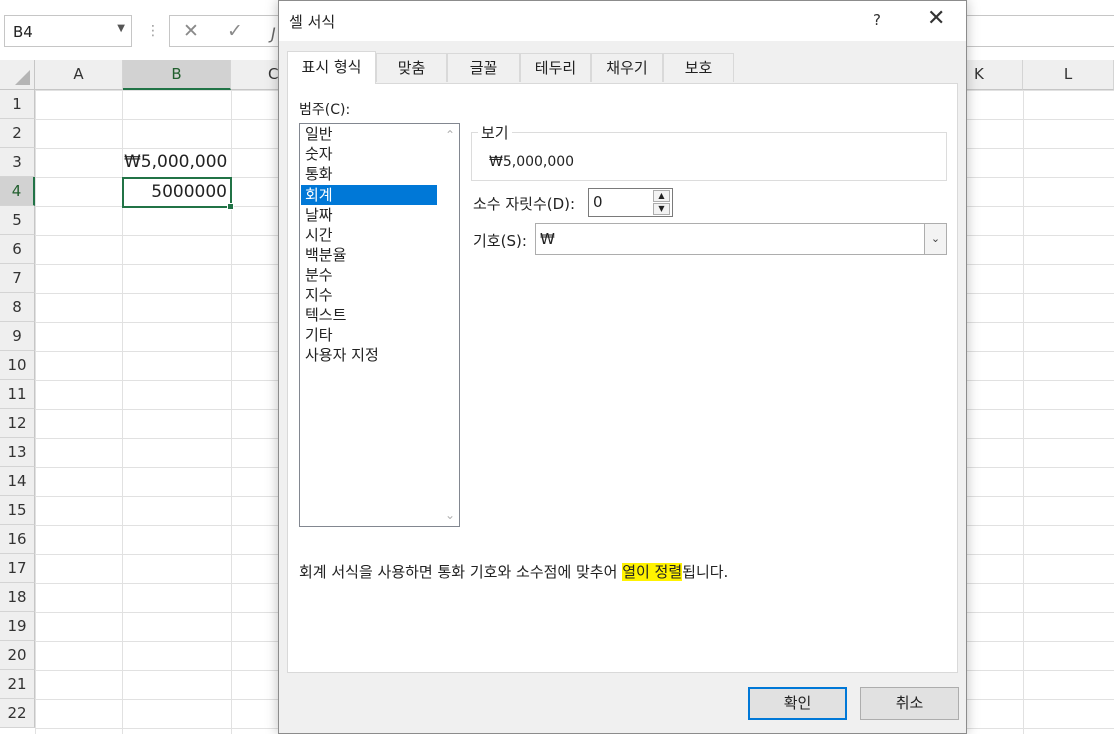  What do you see at coordinates (547, 239) in the screenshot?
I see `symbol-value: ₩` at bounding box center [547, 239].